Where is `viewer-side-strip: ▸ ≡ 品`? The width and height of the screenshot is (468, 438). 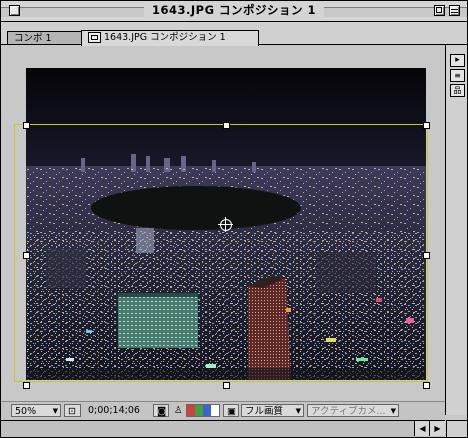 viewer-side-strip: ▸ ≡ 品 is located at coordinates (456, 230).